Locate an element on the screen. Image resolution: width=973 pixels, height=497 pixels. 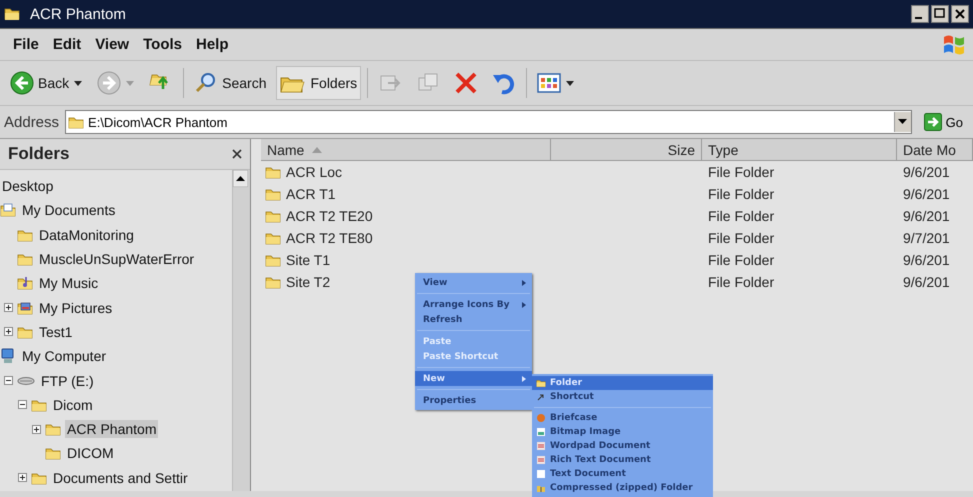
menu-item: Bitmap Image is located at coordinates (622, 432).